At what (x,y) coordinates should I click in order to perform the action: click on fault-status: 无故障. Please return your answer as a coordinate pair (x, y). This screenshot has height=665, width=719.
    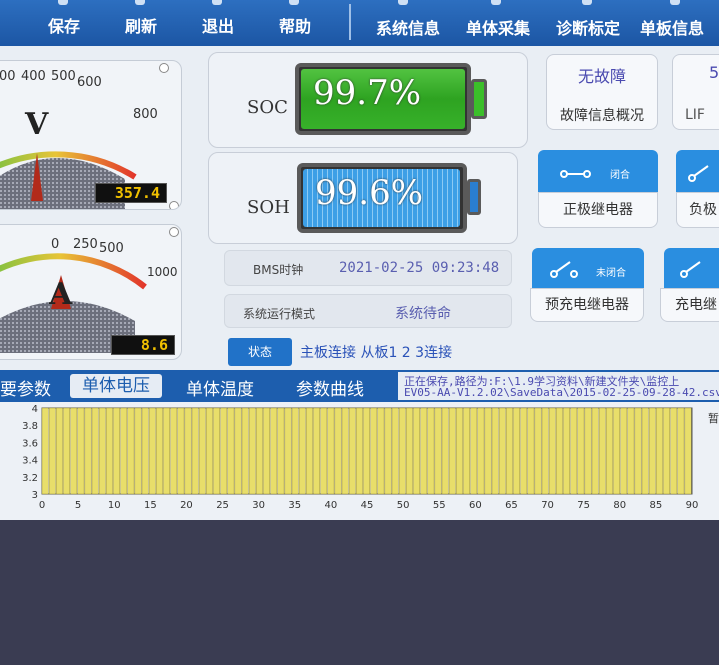
    Looking at the image, I should click on (601, 76).